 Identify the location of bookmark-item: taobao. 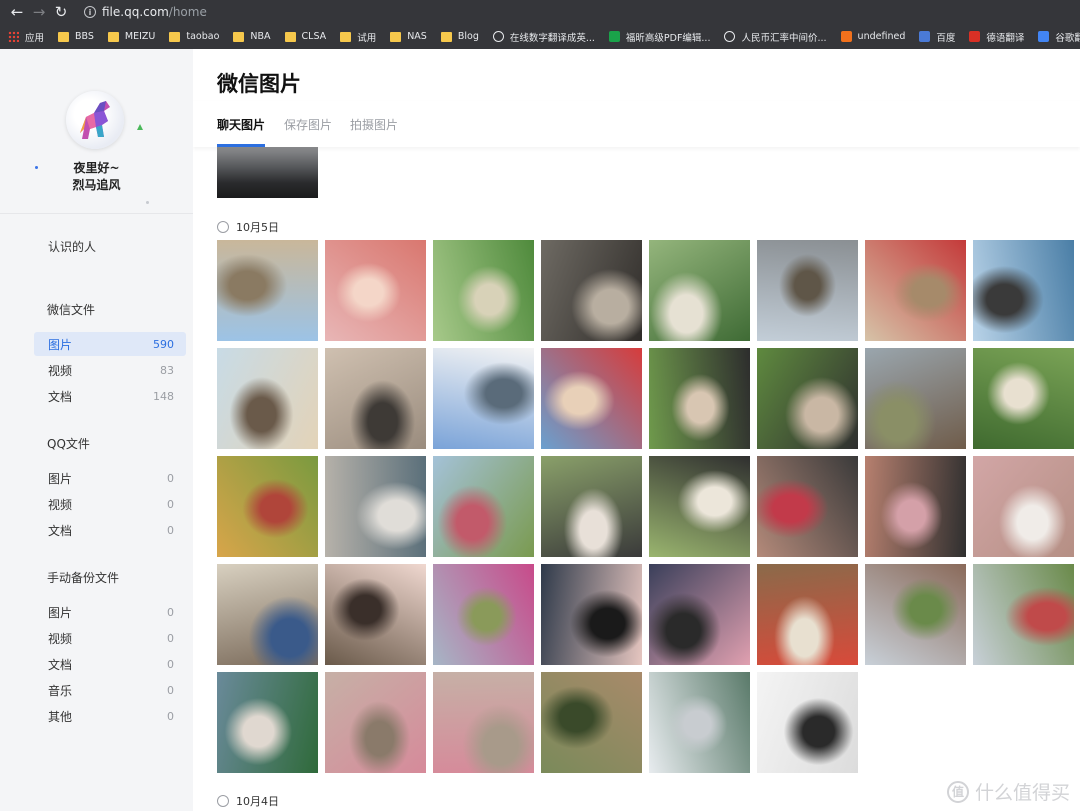
(194, 36).